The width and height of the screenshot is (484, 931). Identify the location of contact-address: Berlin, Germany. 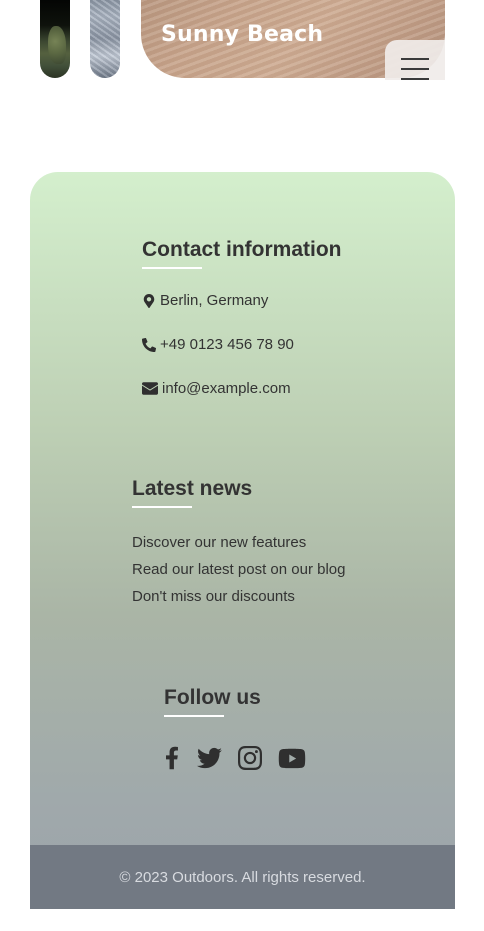
(205, 300).